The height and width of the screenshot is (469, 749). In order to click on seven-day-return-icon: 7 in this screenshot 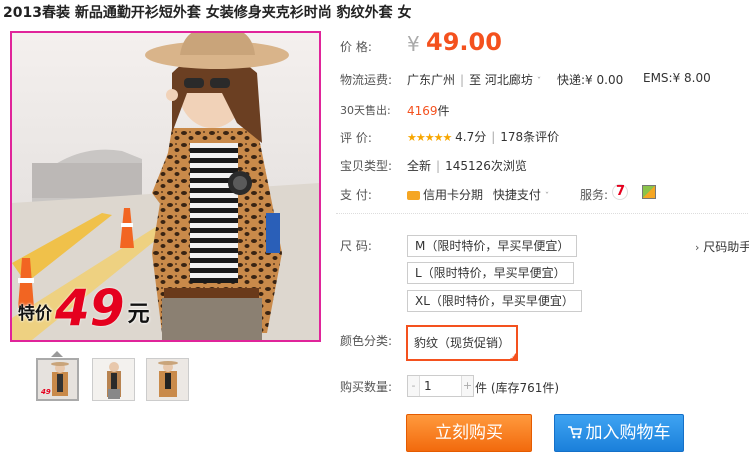, I will do `click(620, 192)`.